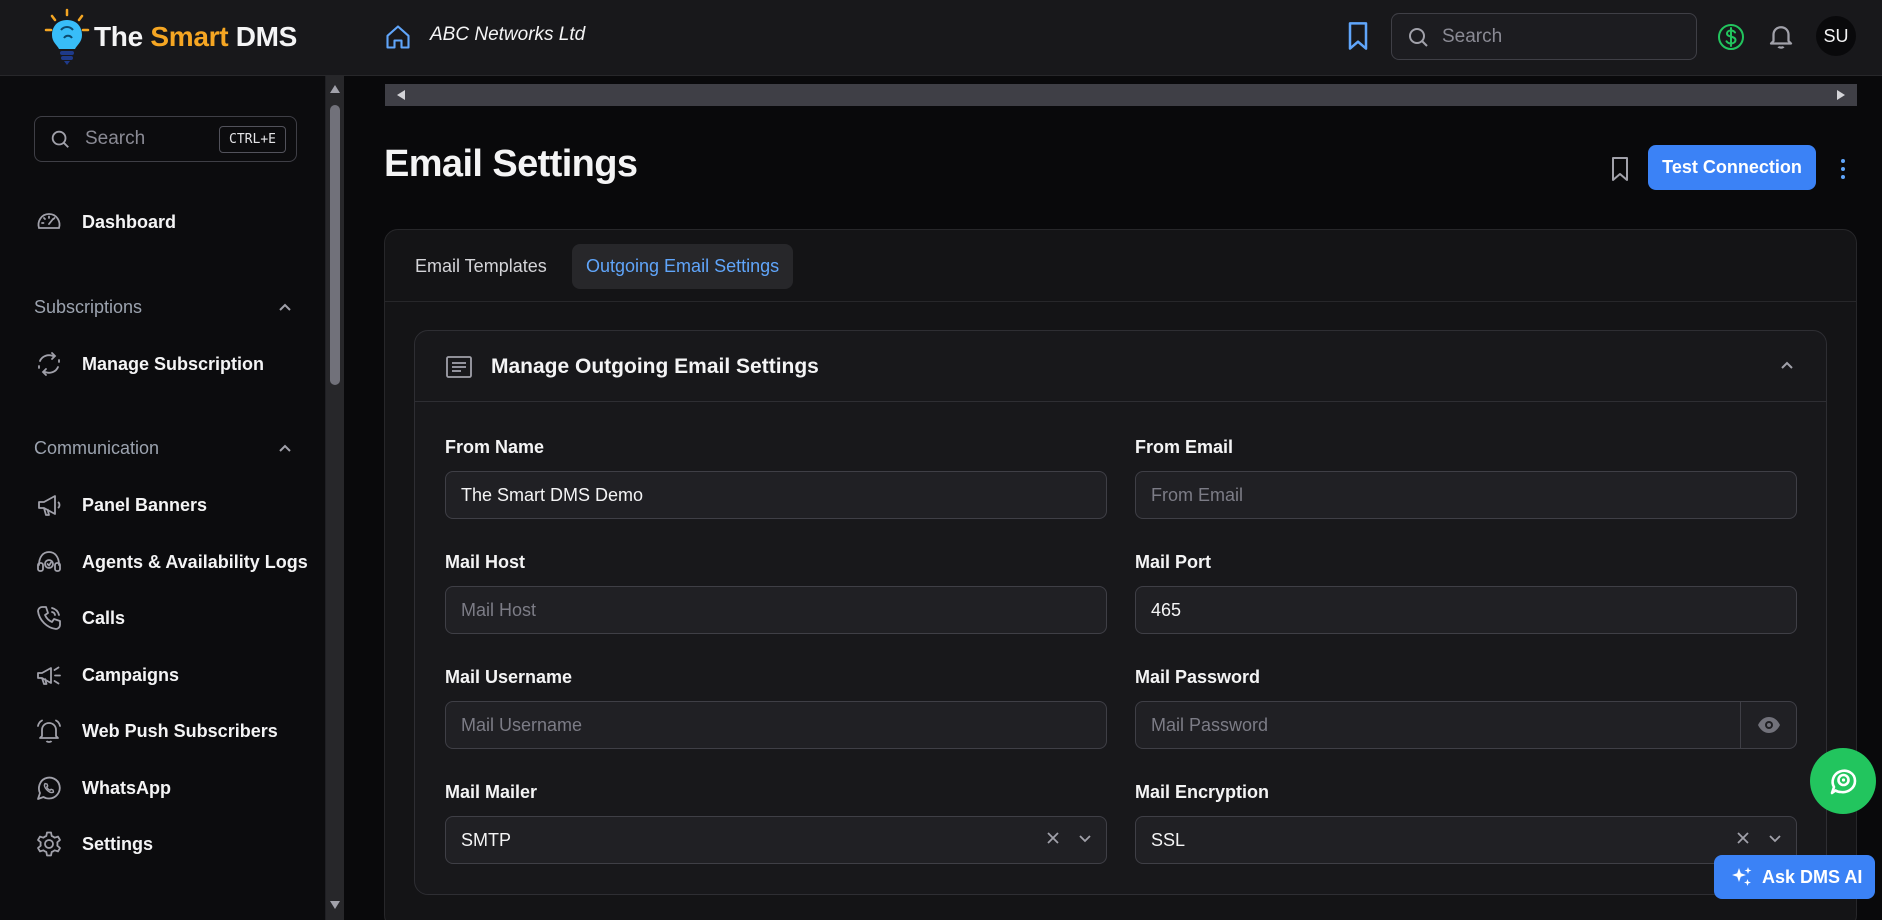 Image resolution: width=1882 pixels, height=920 pixels. I want to click on shortcut-badge: CTRL+E, so click(252, 139).